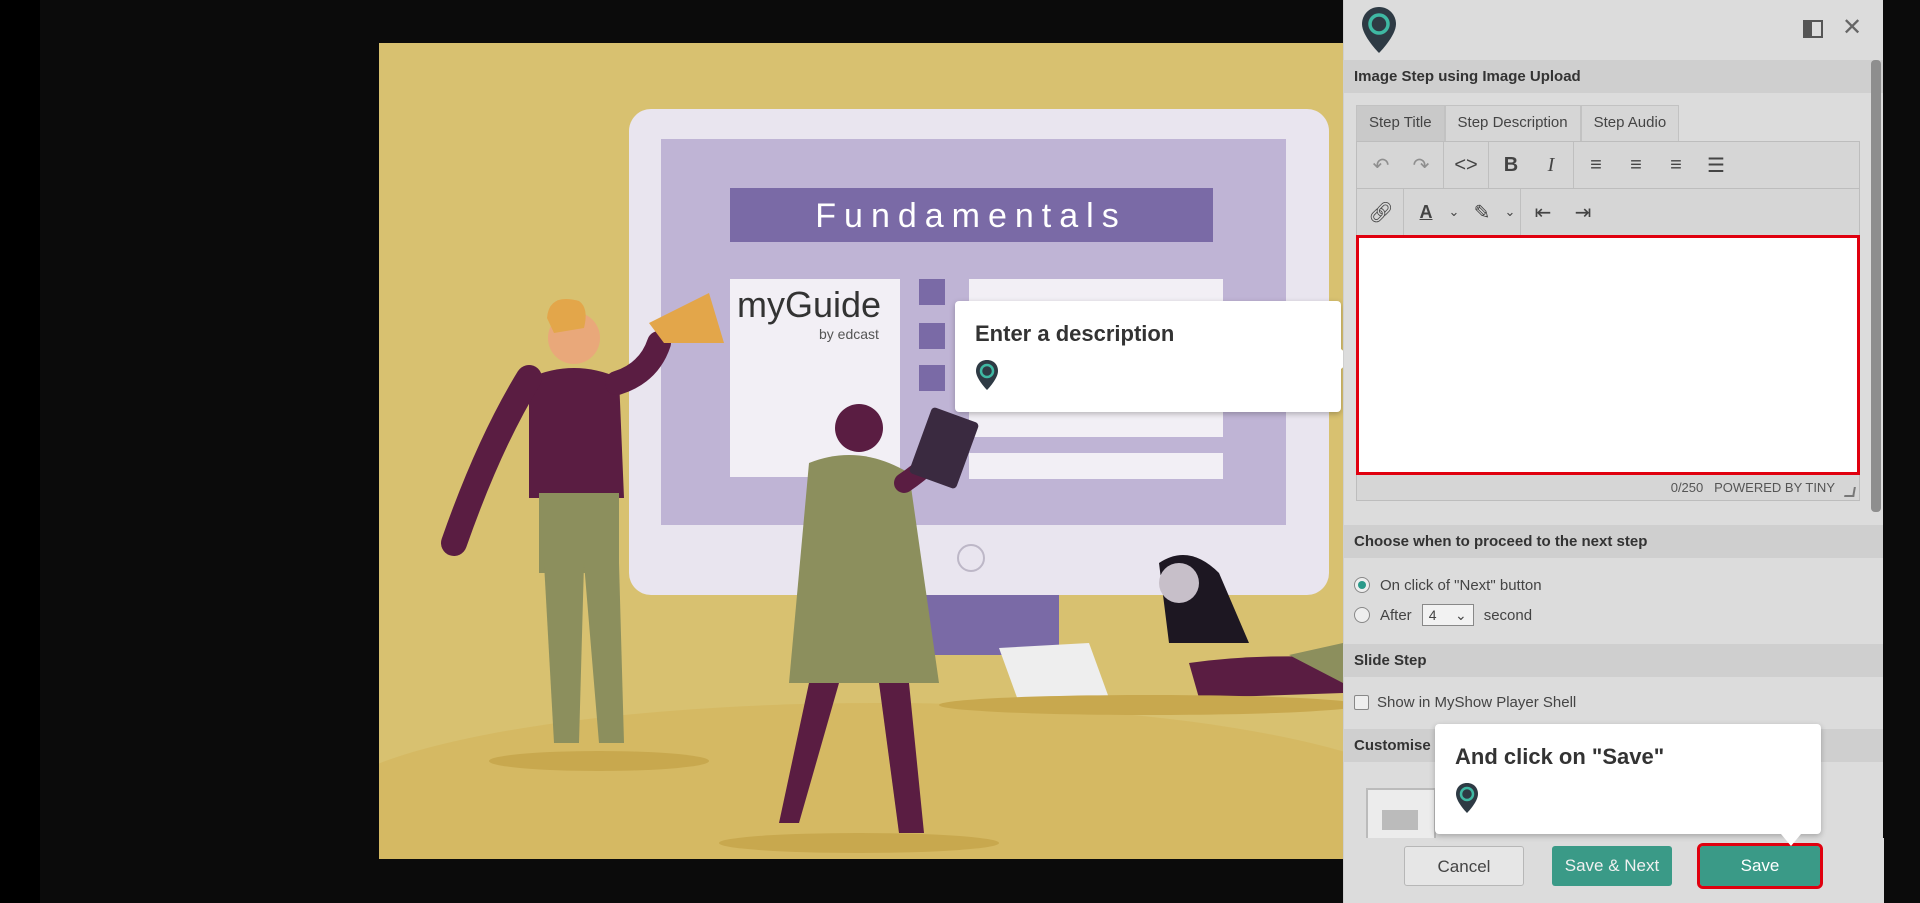 The image size is (1920, 903). Describe the element at coordinates (1774, 487) in the screenshot. I see `powered-by: POWERED BY TINY` at that location.